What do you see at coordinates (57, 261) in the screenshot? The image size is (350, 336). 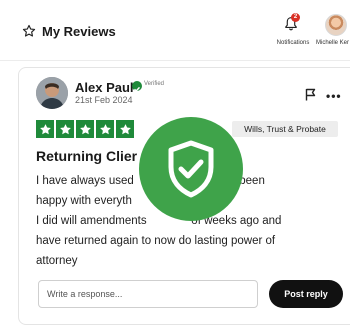 I see `review-body-line: attorney` at bounding box center [57, 261].